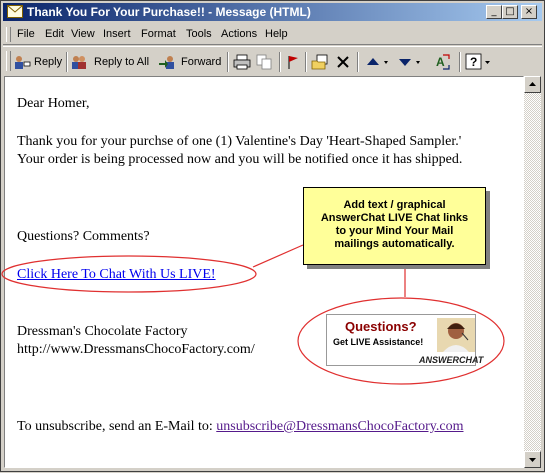 The width and height of the screenshot is (545, 473). I want to click on ad-subline: Get LIVE Assistance!, so click(378, 342).